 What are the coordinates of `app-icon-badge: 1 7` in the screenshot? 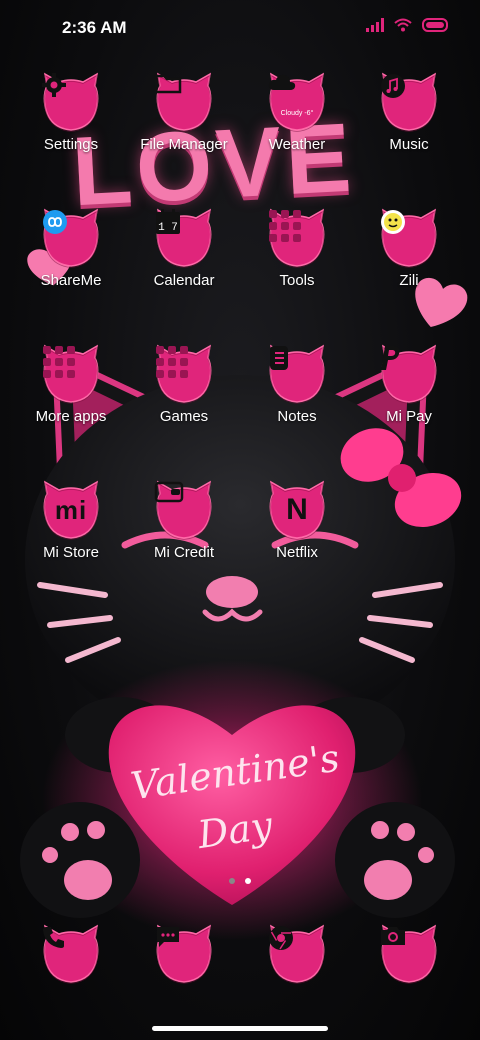 It's located at (184, 238).